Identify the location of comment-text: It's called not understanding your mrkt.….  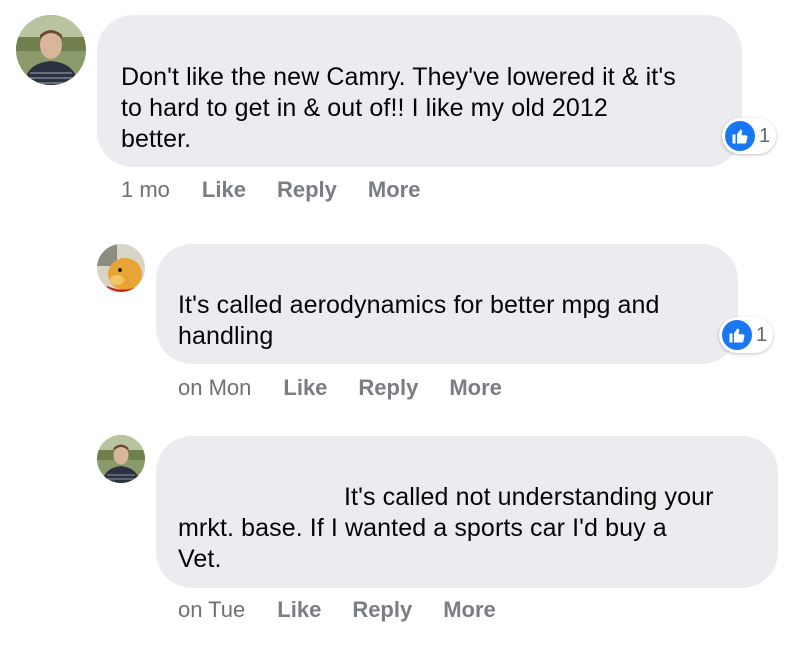
(446, 528).